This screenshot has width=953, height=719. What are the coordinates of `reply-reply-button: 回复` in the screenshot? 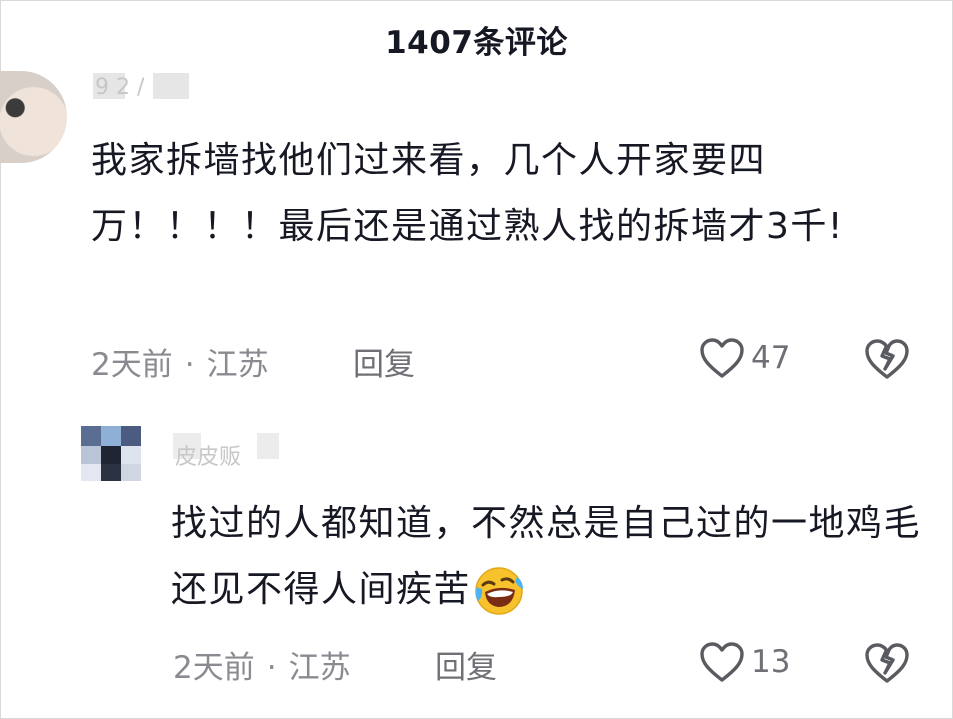 It's located at (466, 664).